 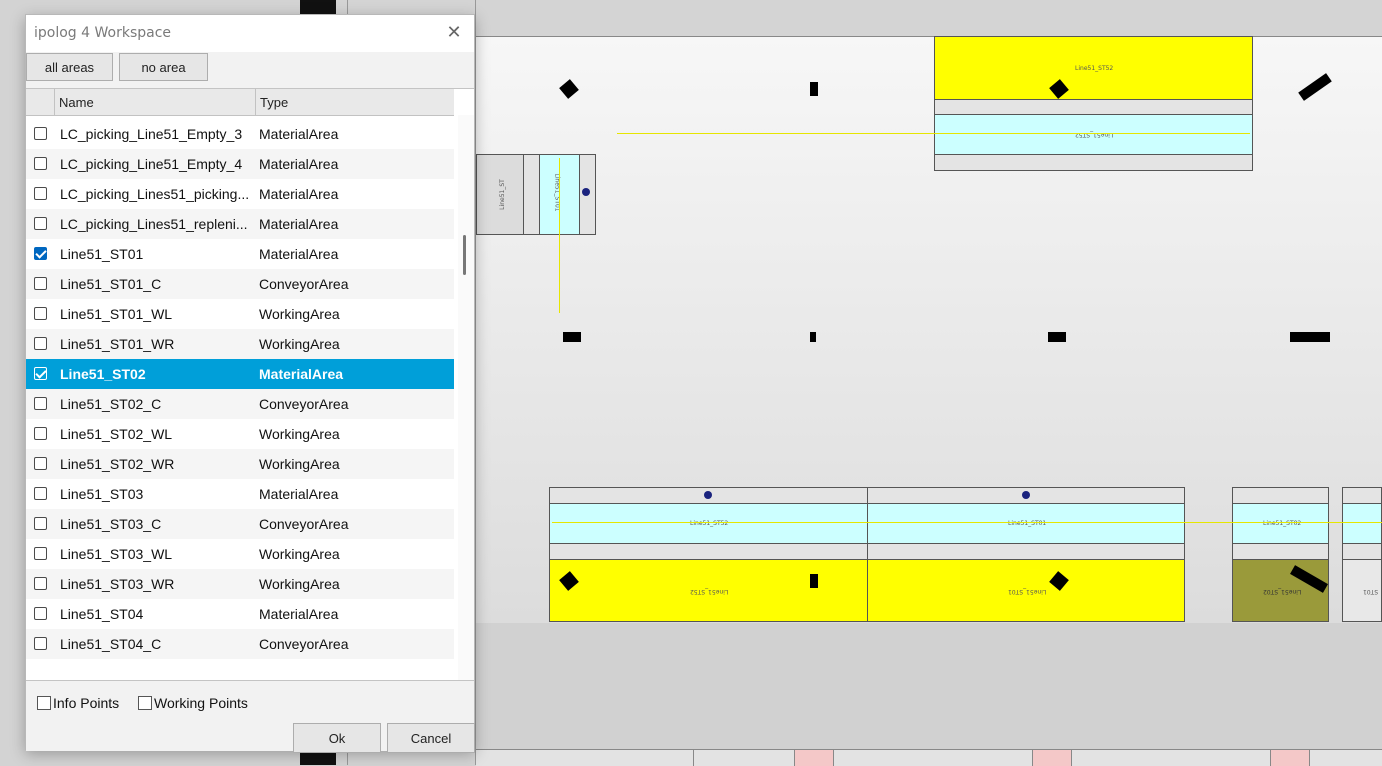 I want to click on no-area-button: no area, so click(x=163, y=67).